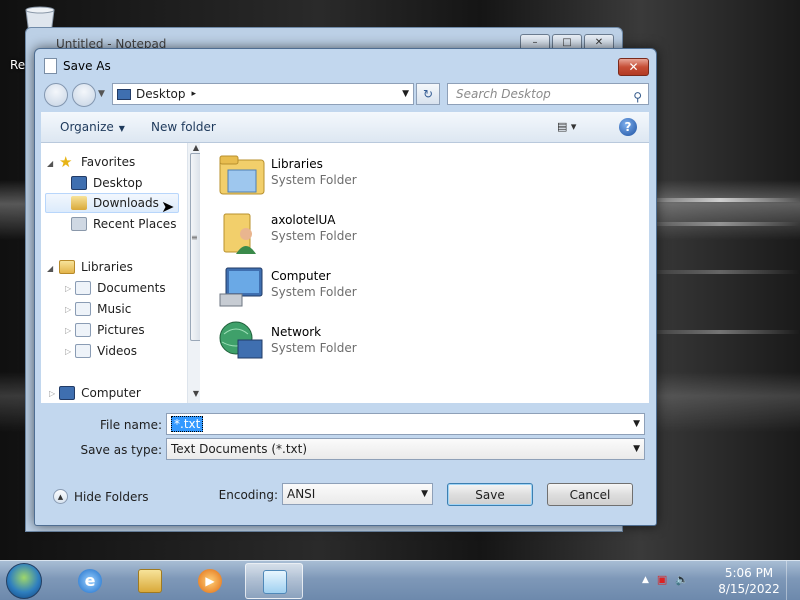 The width and height of the screenshot is (800, 600). I want to click on save-as-type-label: Save as type:, so click(121, 450).